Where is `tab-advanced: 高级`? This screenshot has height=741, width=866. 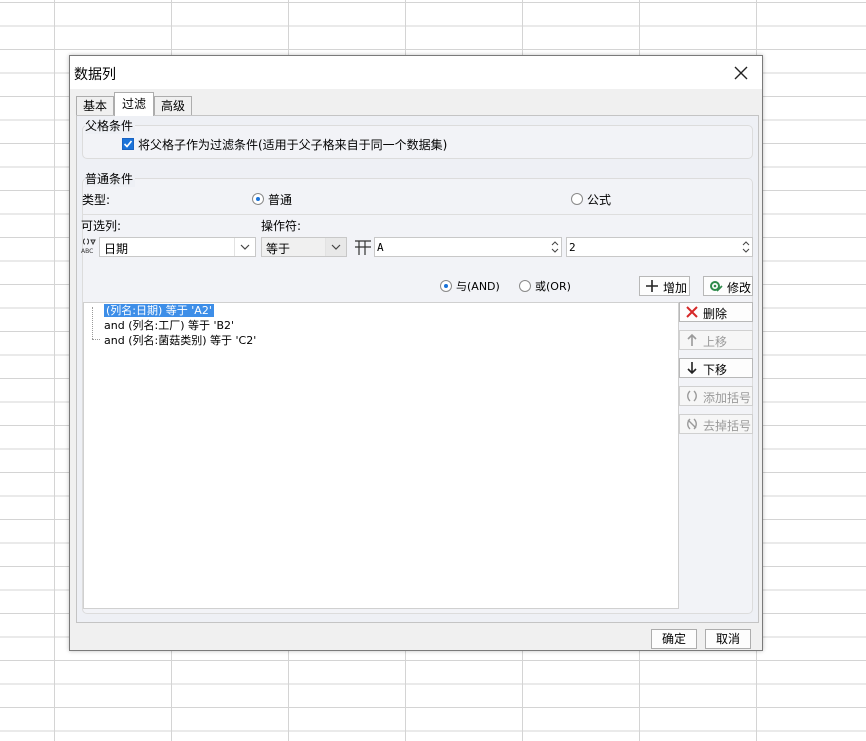 tab-advanced: 高级 is located at coordinates (173, 105).